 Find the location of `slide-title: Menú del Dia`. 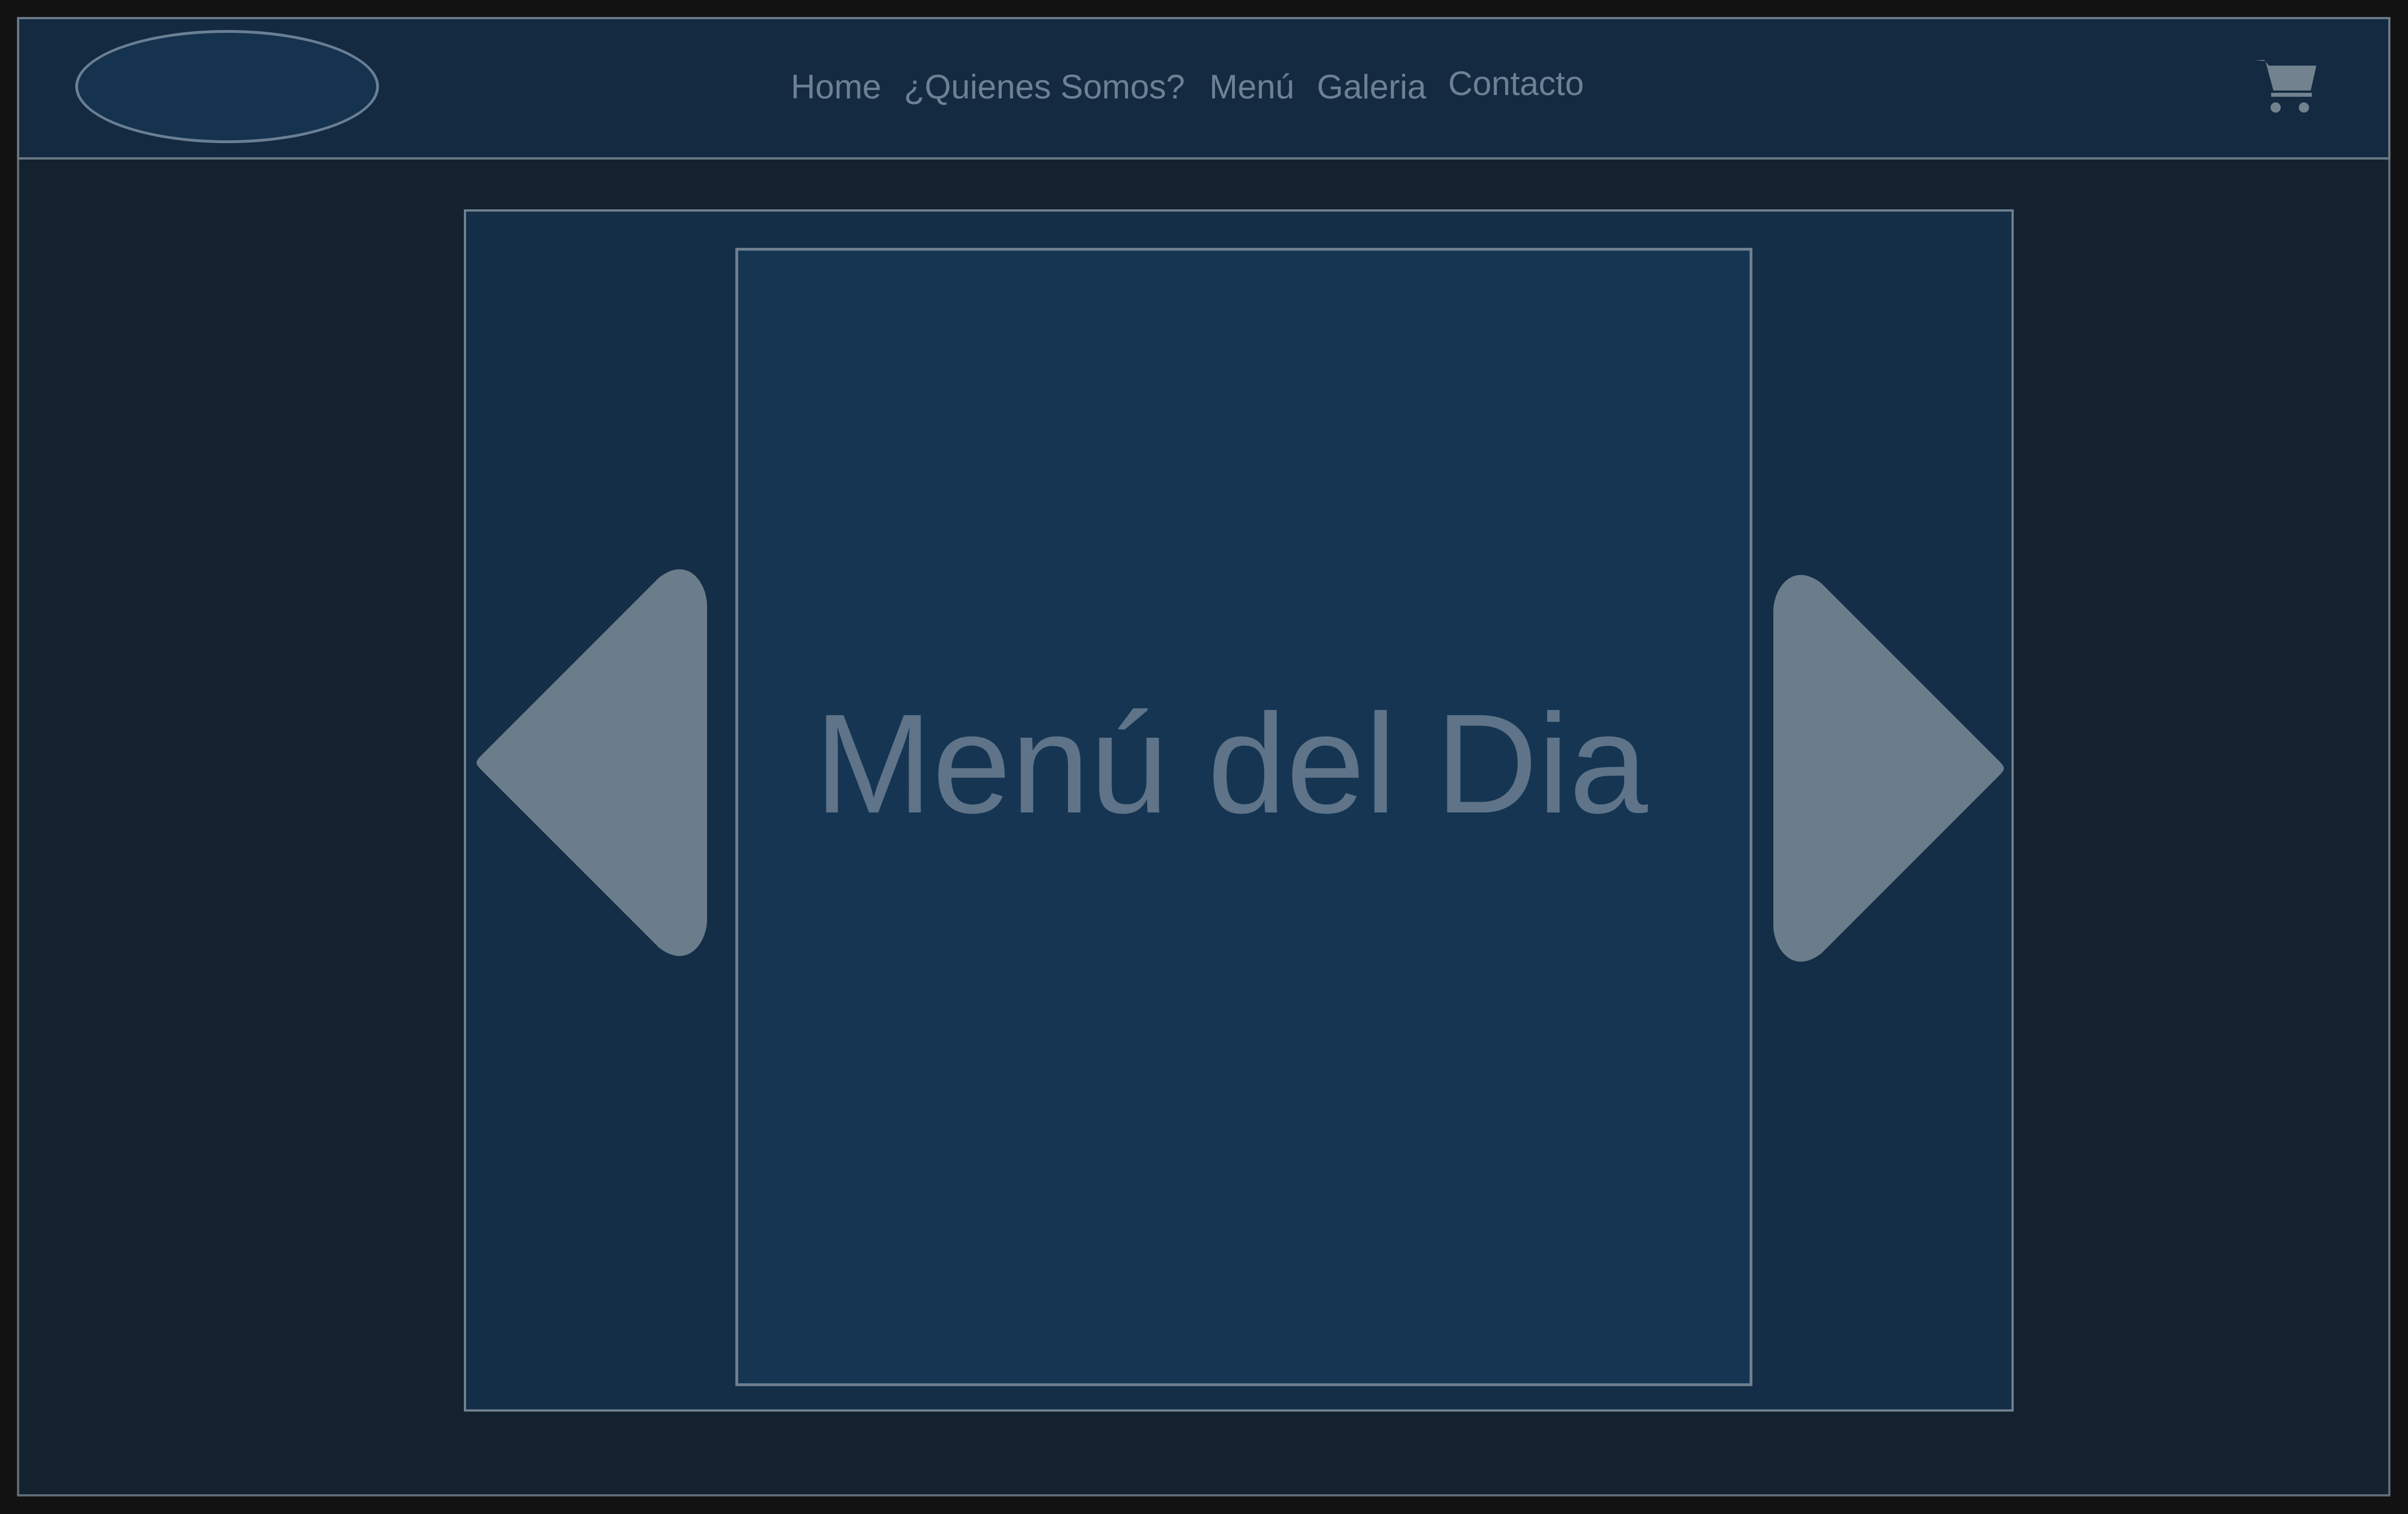

slide-title: Menú del Dia is located at coordinates (1231, 764).